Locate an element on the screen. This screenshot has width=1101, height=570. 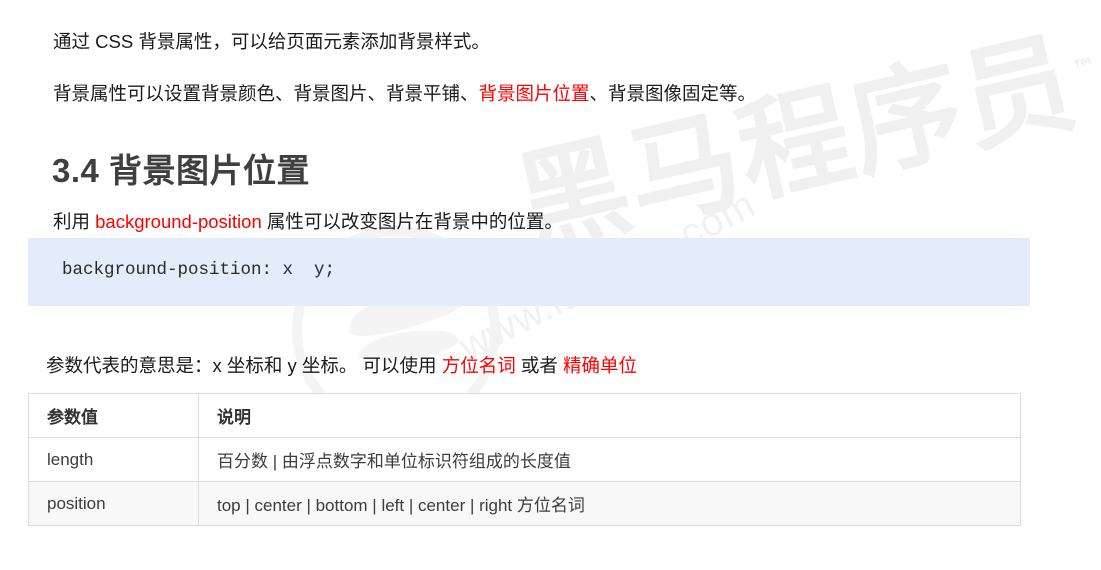
table-row: length 百分数 | 由浮点数字和单位标识符组成的长度值 is located at coordinates (524, 459).